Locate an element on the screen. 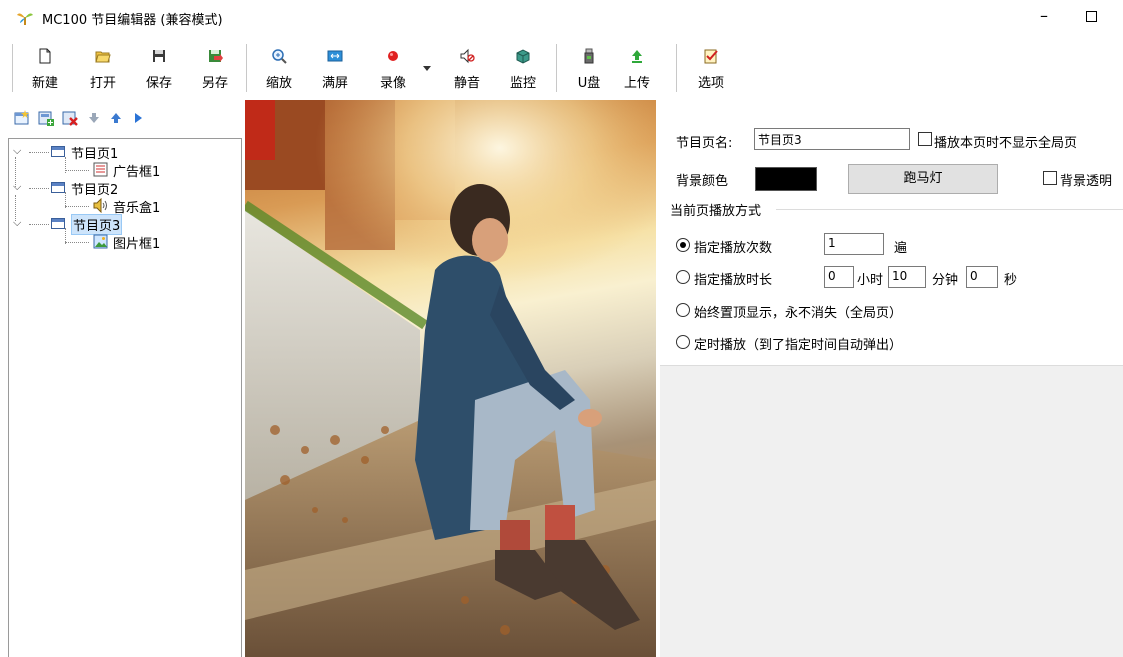 This screenshot has height=657, width=1123. bg-color-label: 背景颜色 is located at coordinates (702, 181).